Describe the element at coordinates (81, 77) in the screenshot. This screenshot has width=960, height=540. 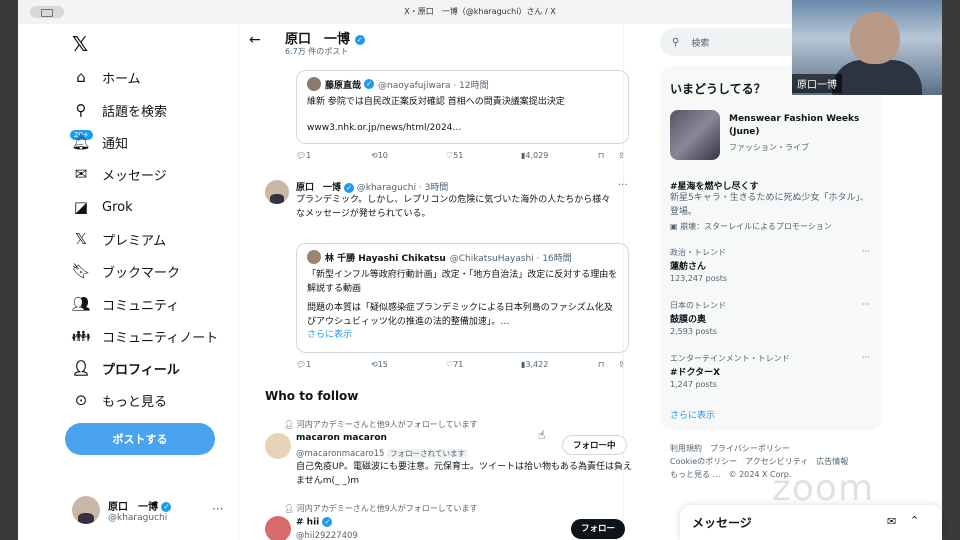
I see `home-icon: ⌂` at that location.